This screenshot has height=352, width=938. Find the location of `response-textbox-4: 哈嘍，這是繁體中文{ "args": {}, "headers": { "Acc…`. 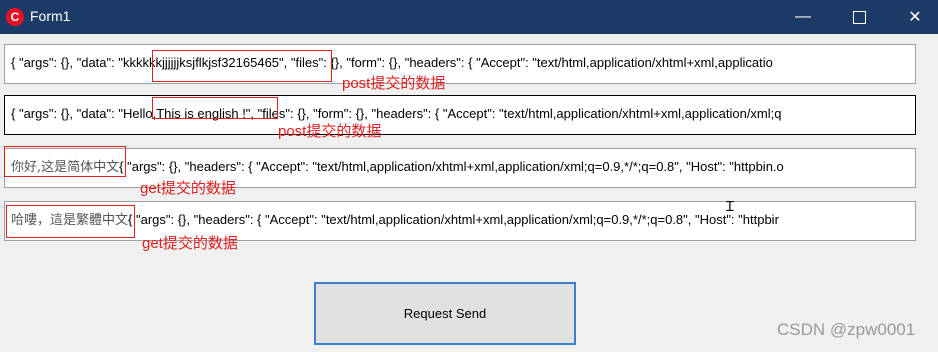

response-textbox-4: 哈嘍，這是繁體中文{ "args": {}, "headers": { "Acc… is located at coordinates (460, 221).